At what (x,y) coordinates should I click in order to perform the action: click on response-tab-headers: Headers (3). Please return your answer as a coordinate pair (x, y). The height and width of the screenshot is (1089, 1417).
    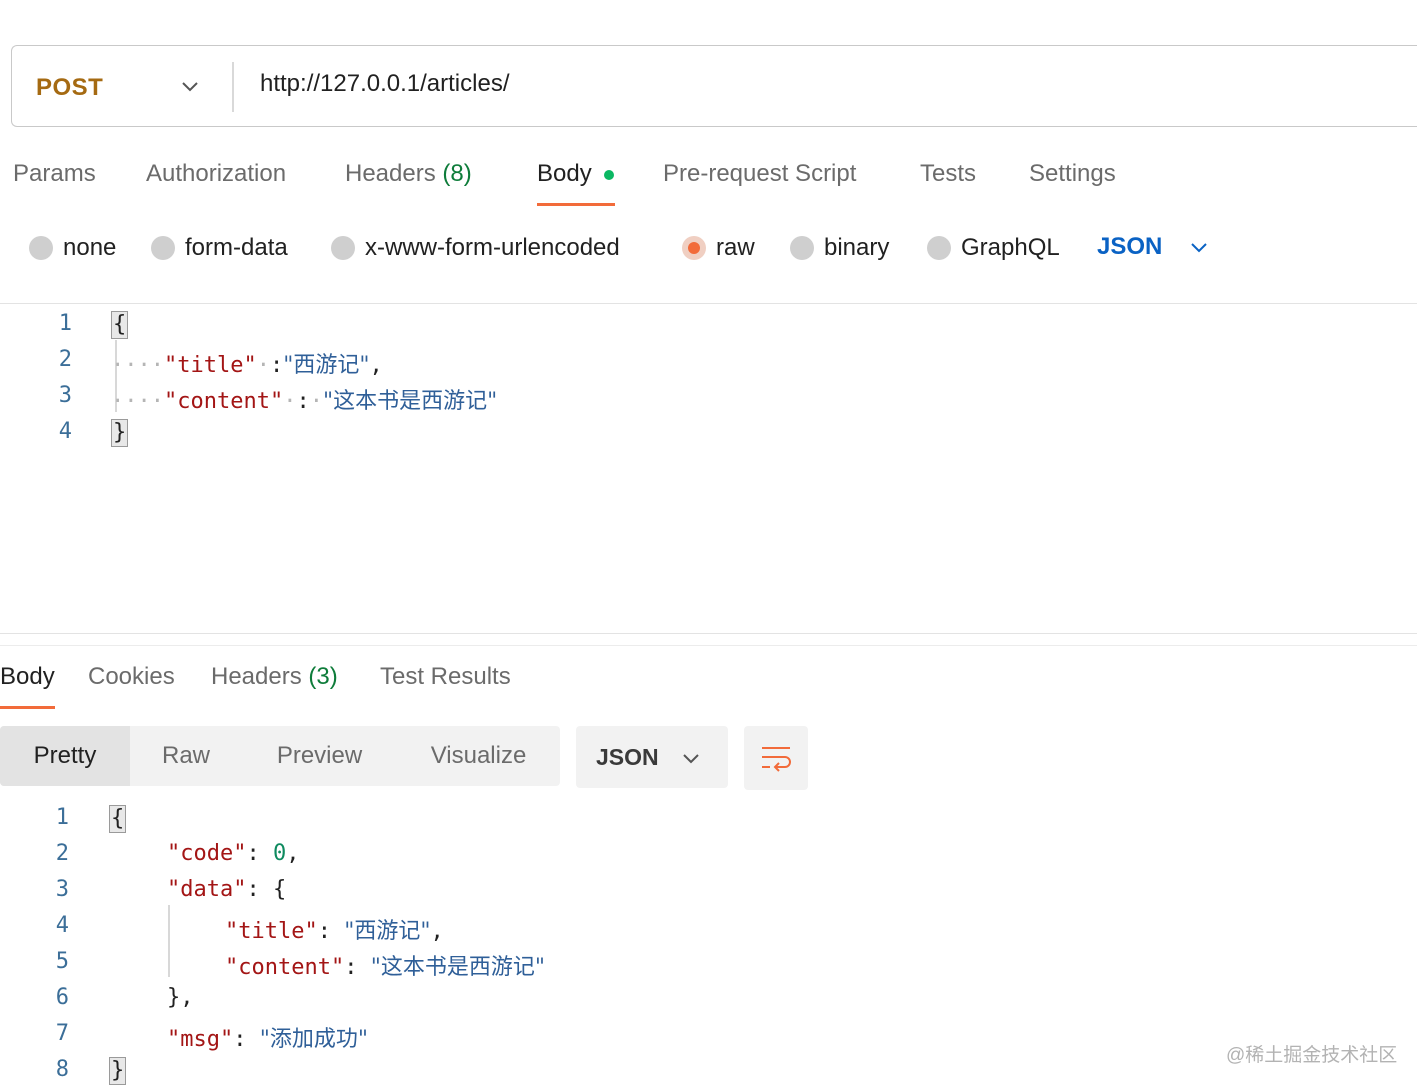
    Looking at the image, I should click on (274, 677).